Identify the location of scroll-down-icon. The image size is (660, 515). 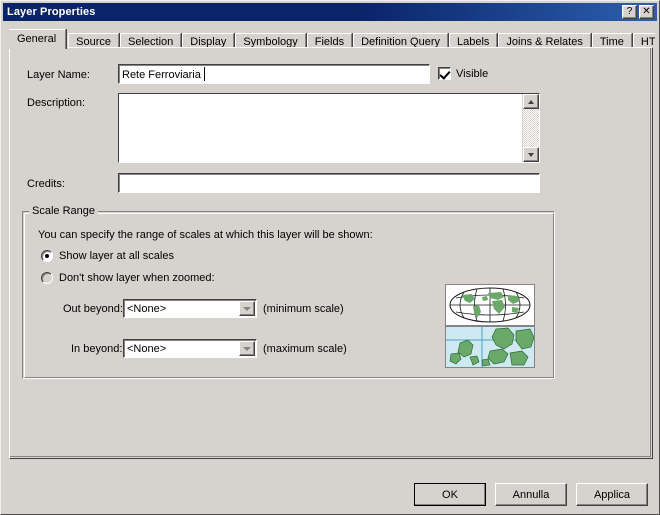
(531, 154).